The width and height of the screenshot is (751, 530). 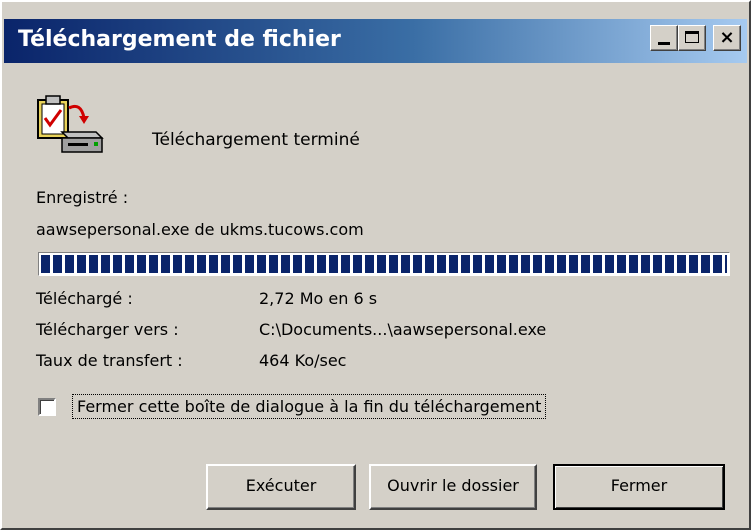 I want to click on title-bar: Téléchargement de fichier ×, so click(x=375, y=41).